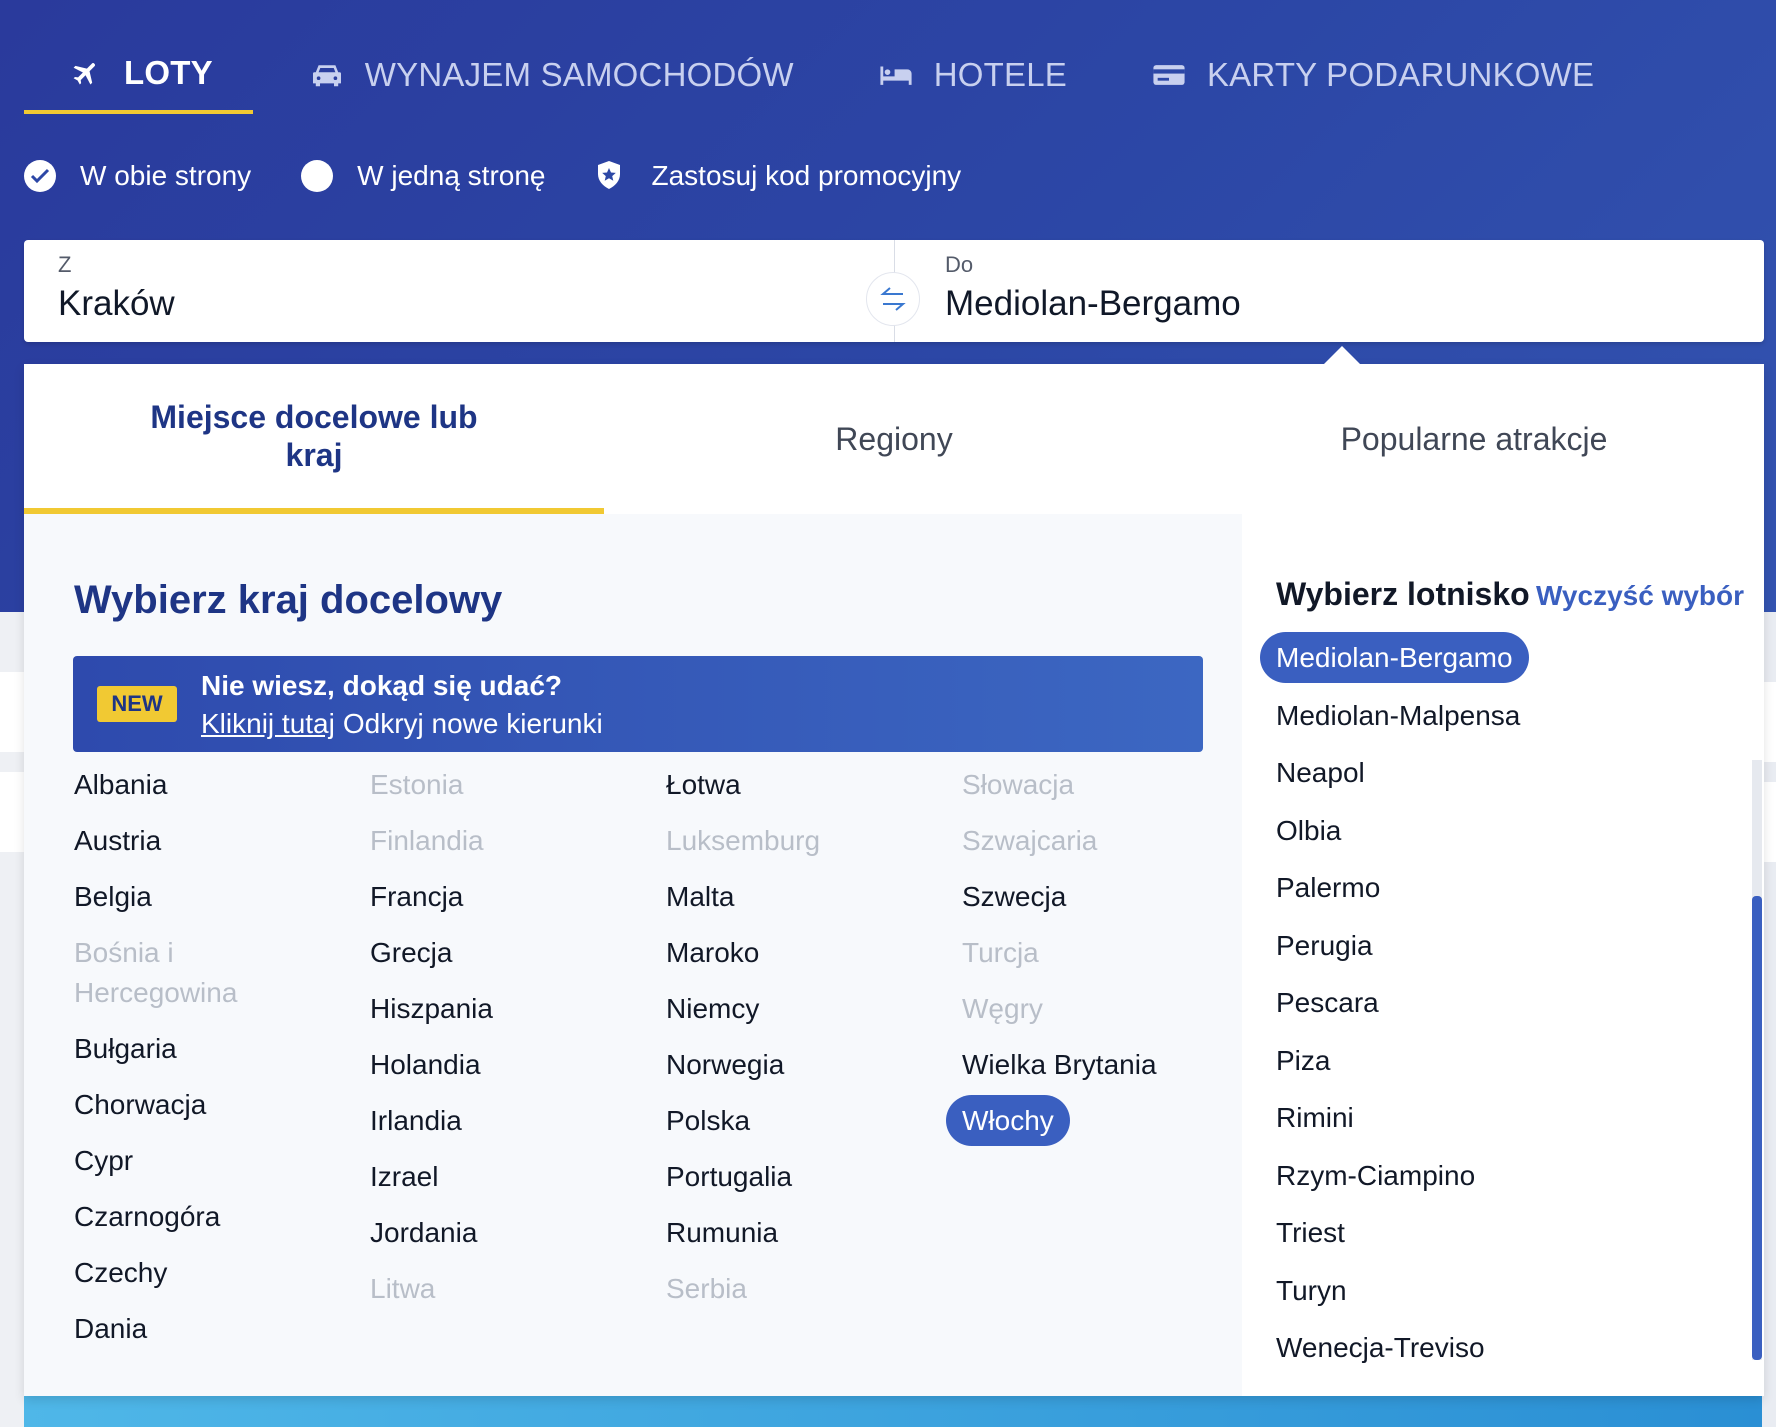  I want to click on airport-item: Perugia, so click(1506, 947).